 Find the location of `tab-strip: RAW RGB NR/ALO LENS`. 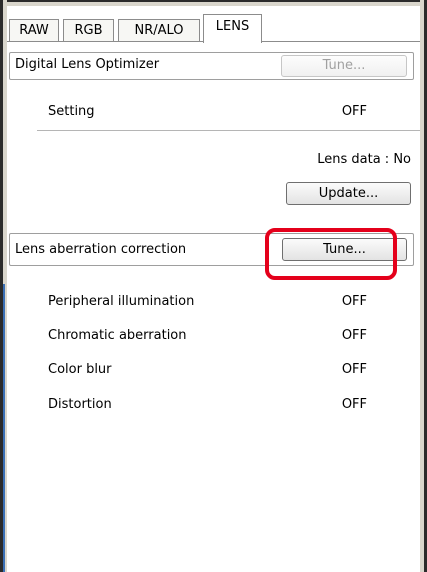

tab-strip: RAW RGB NR/ALO LENS is located at coordinates (213, 24).